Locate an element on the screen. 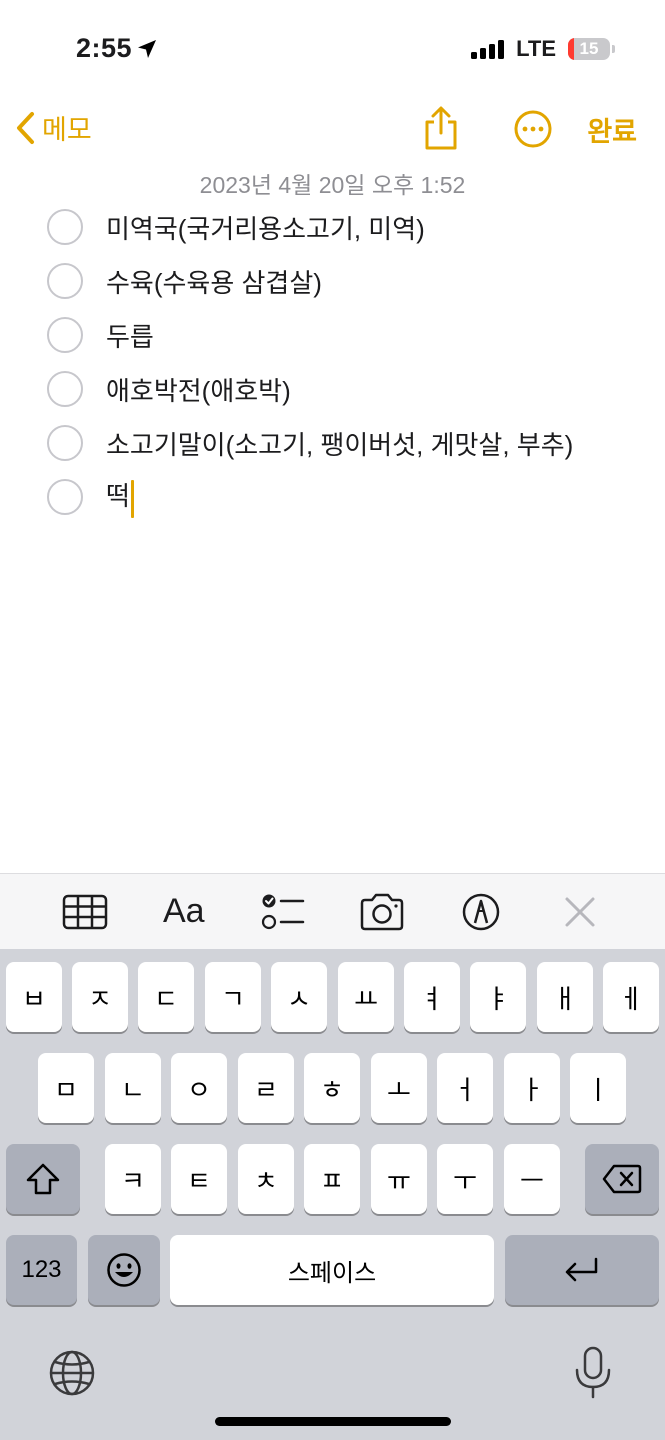  shift-arrow-icon is located at coordinates (43, 1179).